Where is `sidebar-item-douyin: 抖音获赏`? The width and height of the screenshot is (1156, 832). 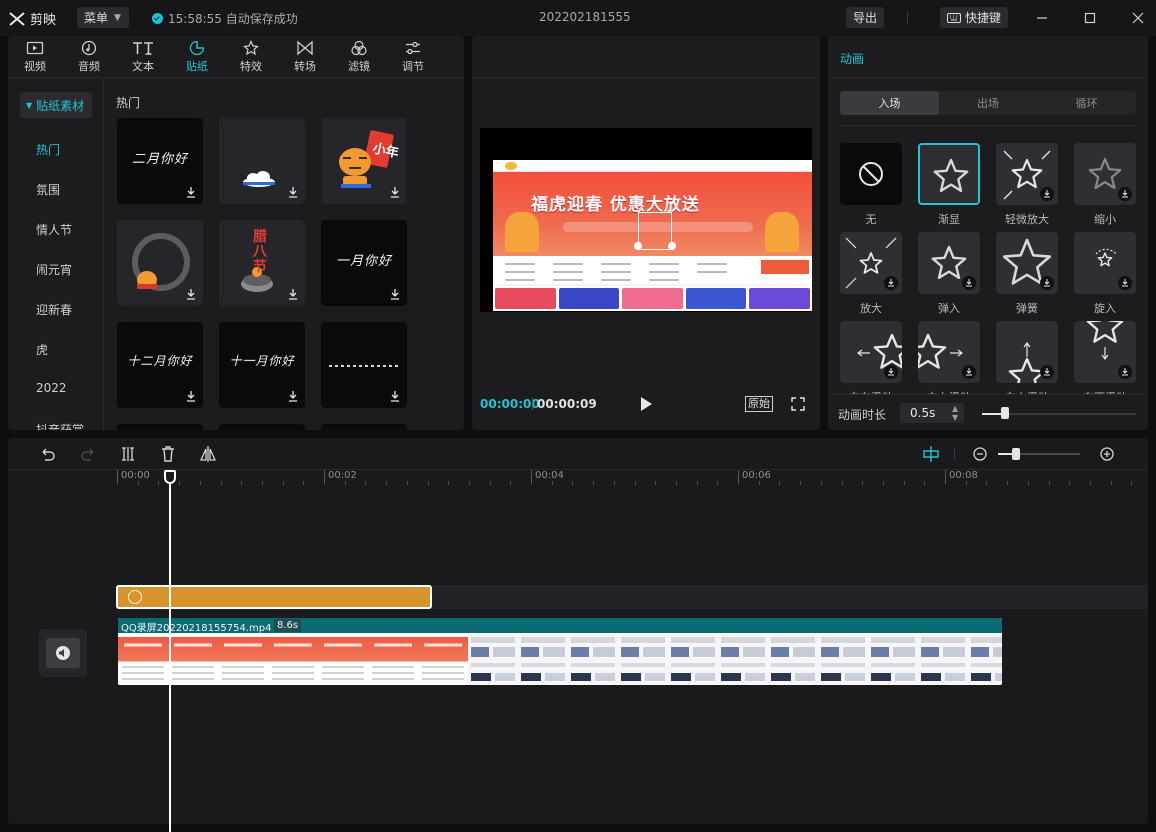 sidebar-item-douyin: 抖音获赏 is located at coordinates (60, 425).